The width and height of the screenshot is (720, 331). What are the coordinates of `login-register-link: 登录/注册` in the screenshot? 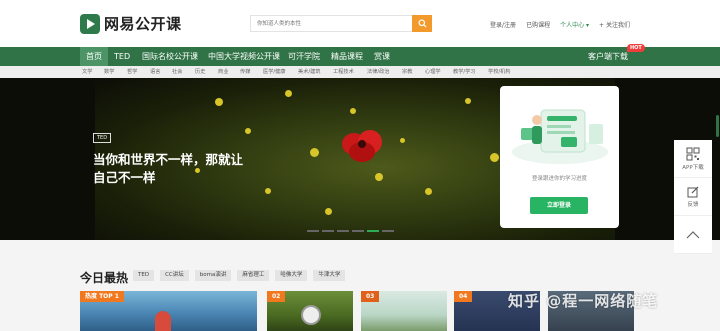 It's located at (503, 24).